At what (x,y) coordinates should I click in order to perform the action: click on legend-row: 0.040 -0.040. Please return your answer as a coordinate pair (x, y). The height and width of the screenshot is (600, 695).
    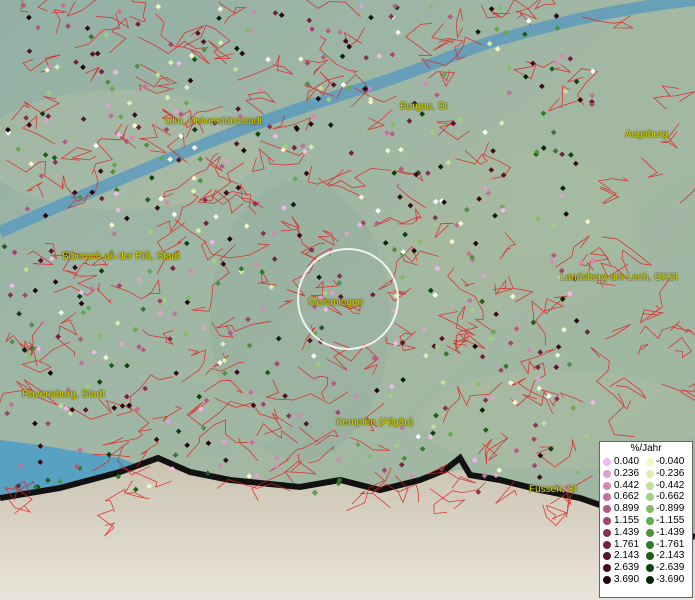
    Looking at the image, I should click on (646, 462).